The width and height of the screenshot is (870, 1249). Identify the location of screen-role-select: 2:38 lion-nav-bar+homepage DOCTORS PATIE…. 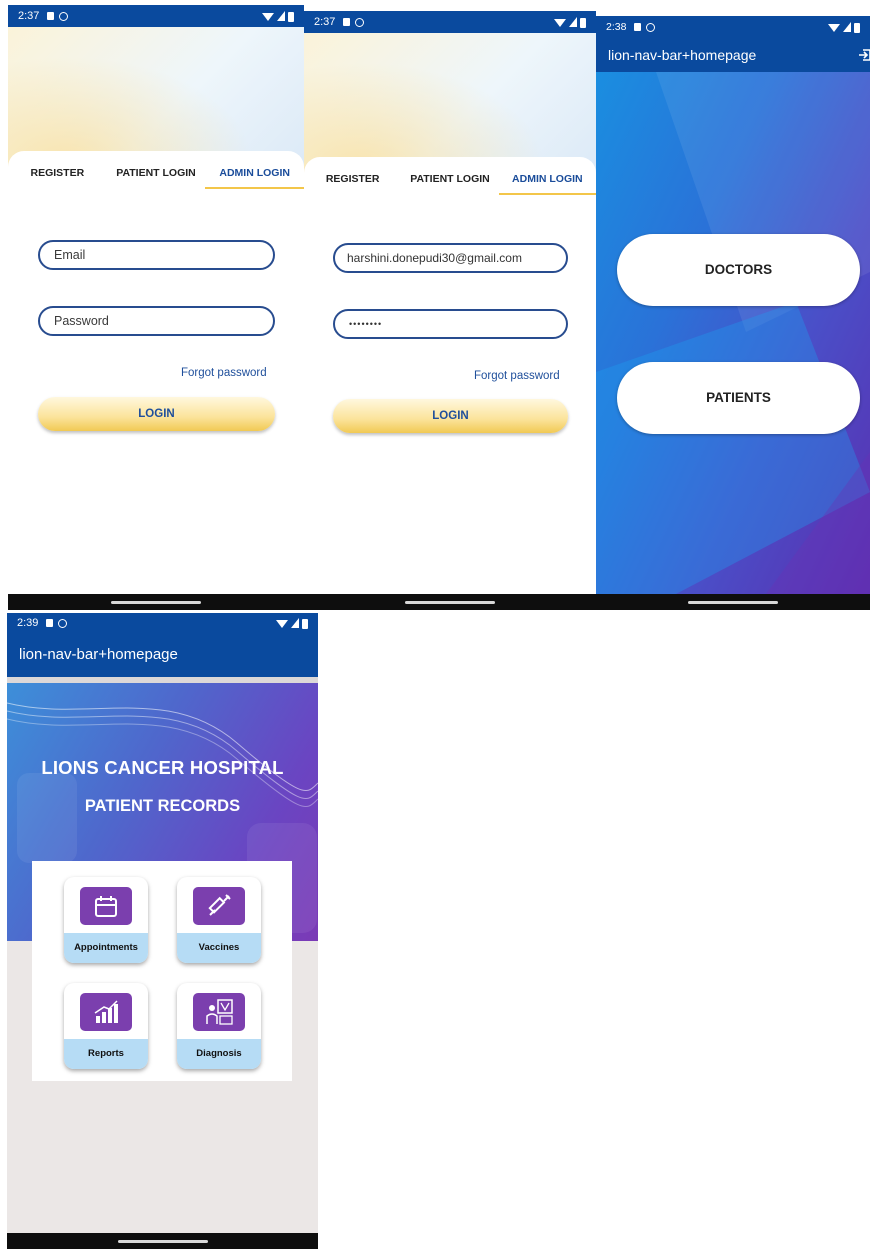
(733, 313).